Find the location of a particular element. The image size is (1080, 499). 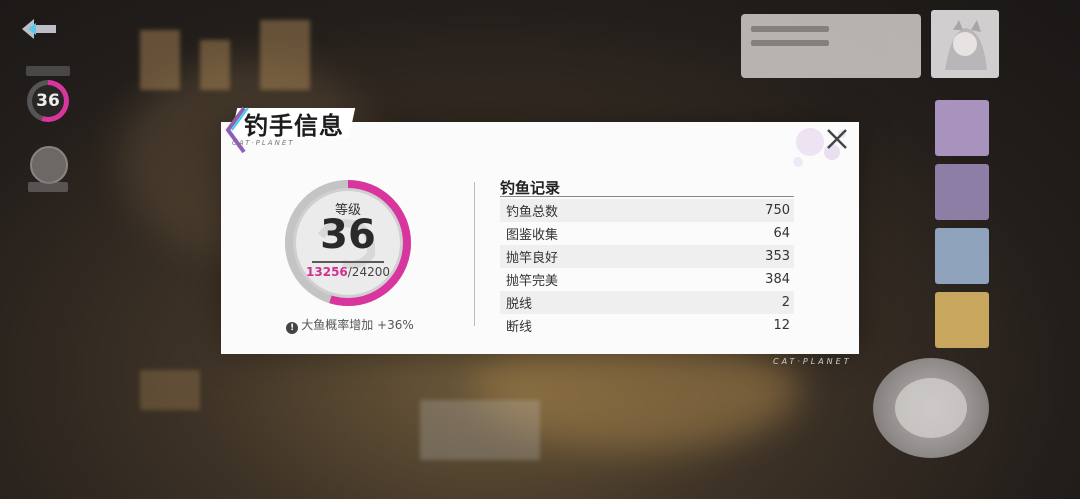

level-divider is located at coordinates (348, 262).